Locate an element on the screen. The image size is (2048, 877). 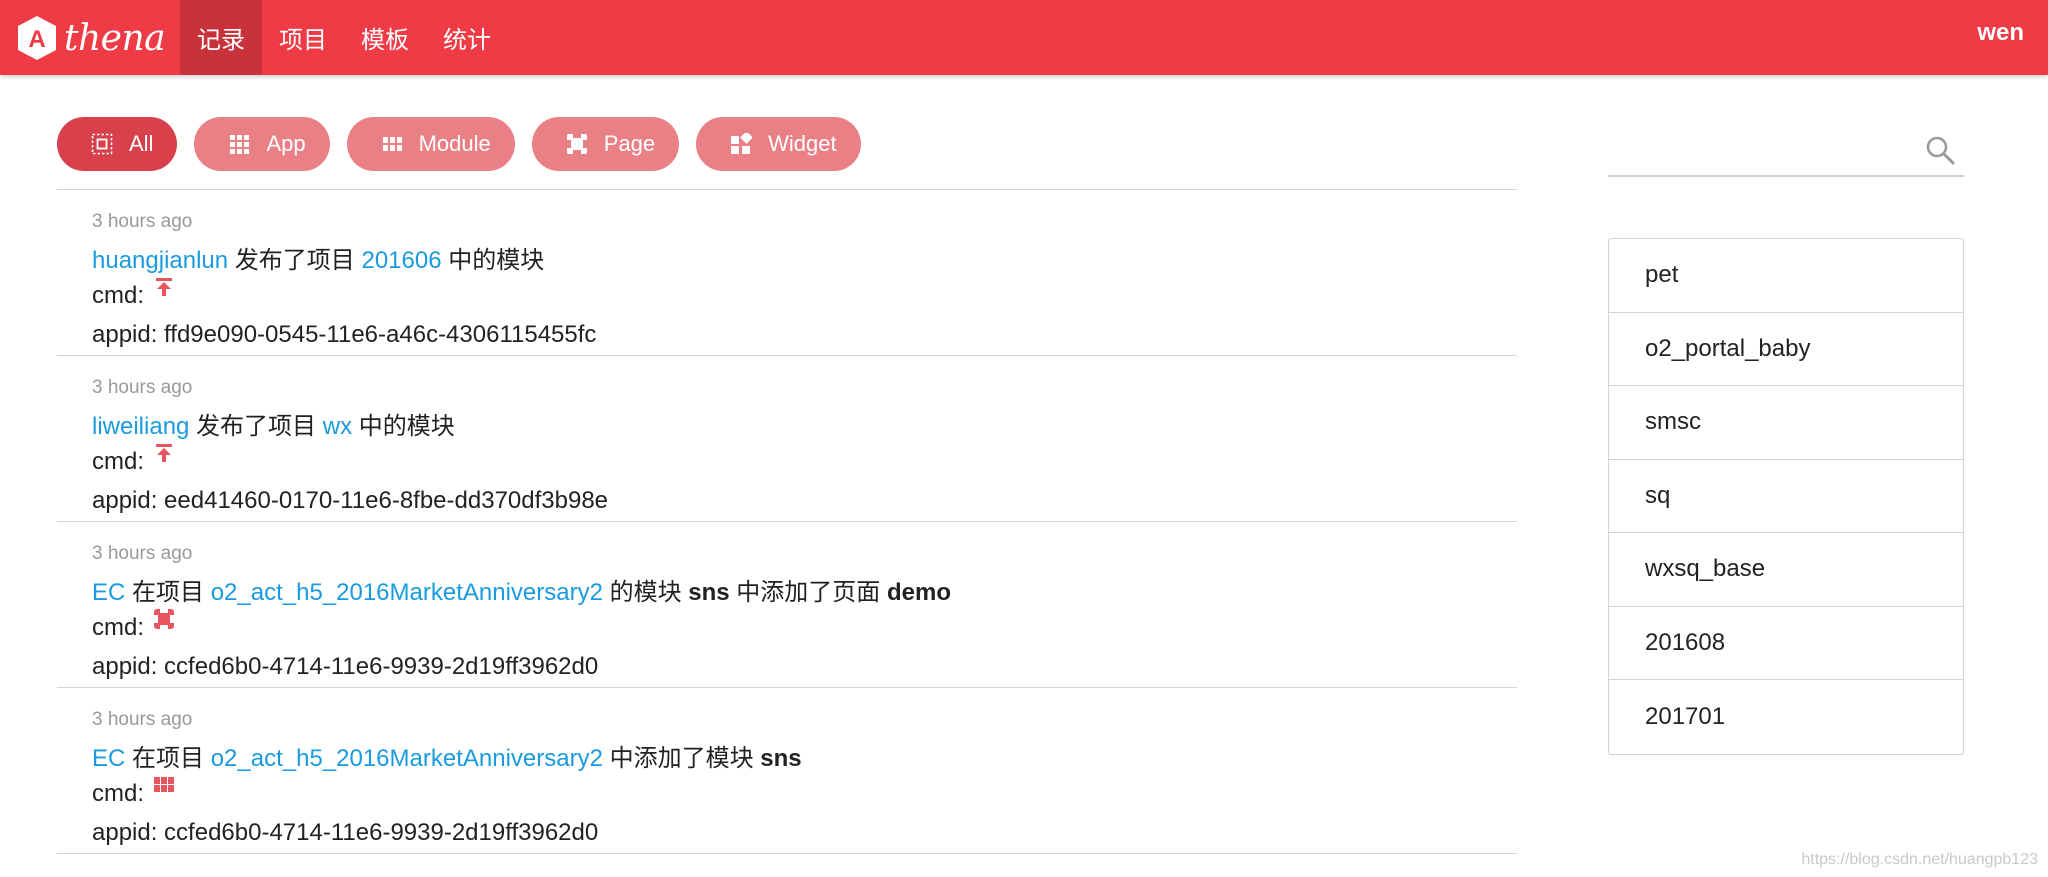
filter-app-button: App is located at coordinates (262, 144).